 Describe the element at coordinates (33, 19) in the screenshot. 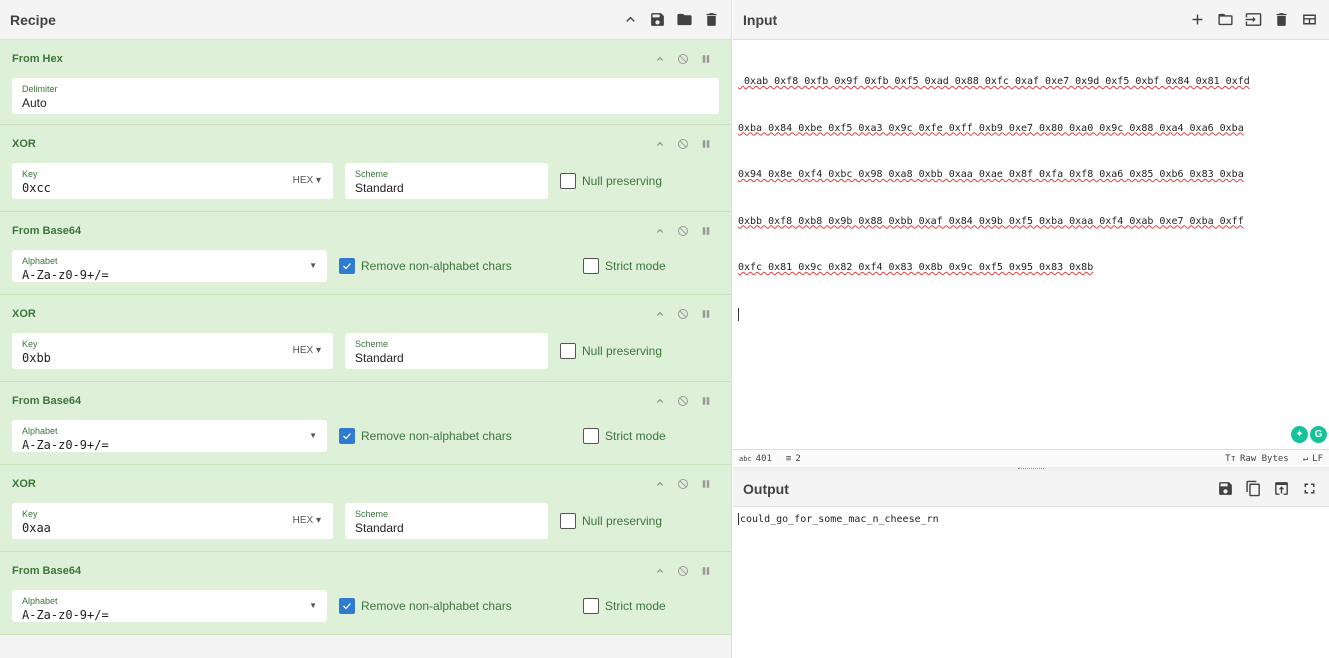

I see `recipe-title: Recipe` at that location.